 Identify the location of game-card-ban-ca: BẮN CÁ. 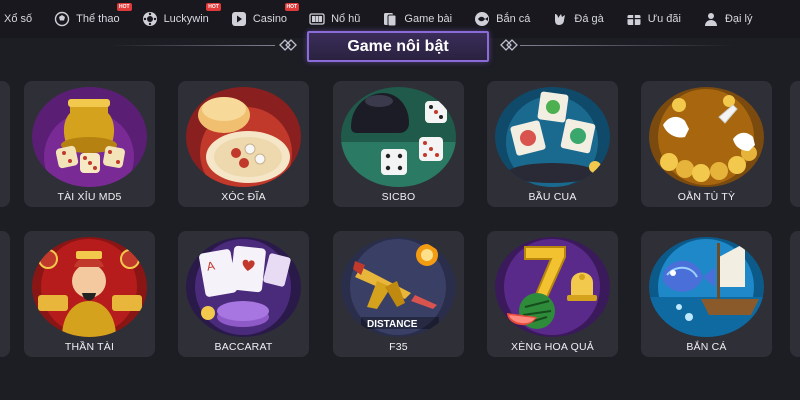
(706, 294).